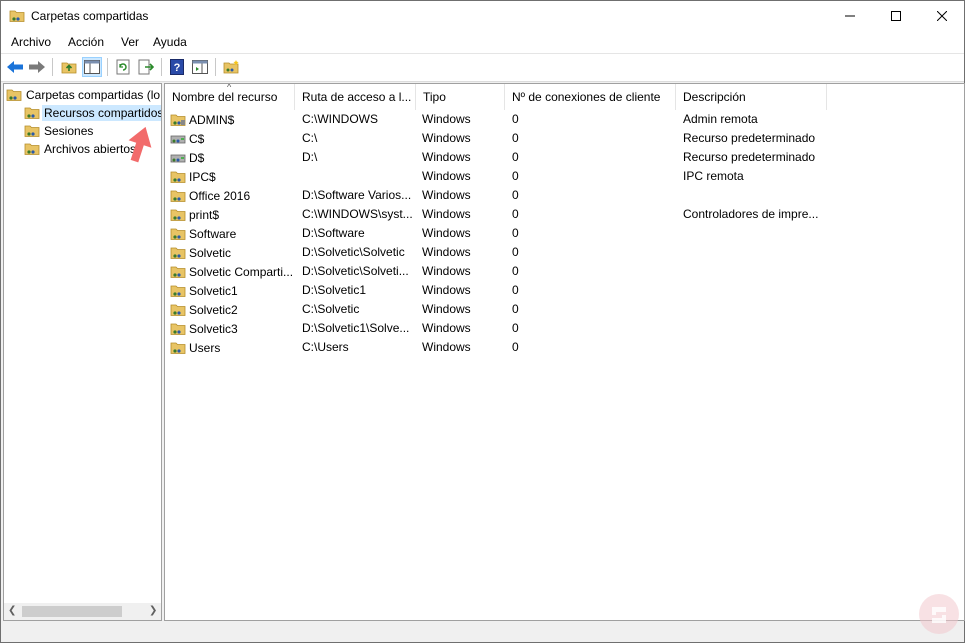 The image size is (965, 643). What do you see at coordinates (80, 149) in the screenshot?
I see `tree-item-archivos-abiertos: Archivos abiertos` at bounding box center [80, 149].